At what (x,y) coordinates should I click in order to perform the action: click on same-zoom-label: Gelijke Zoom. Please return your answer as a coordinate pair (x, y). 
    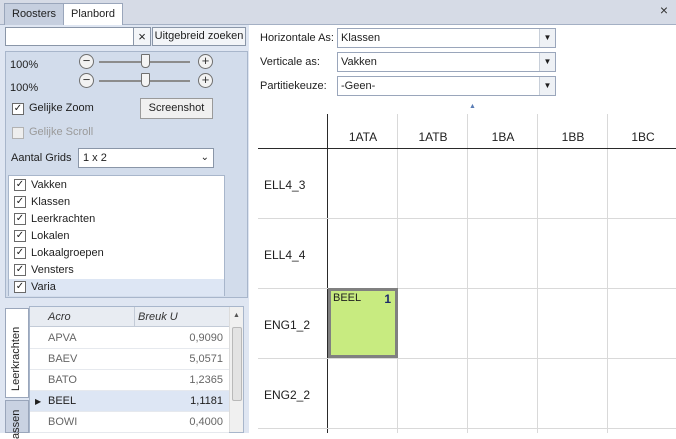
    Looking at the image, I should click on (61, 108).